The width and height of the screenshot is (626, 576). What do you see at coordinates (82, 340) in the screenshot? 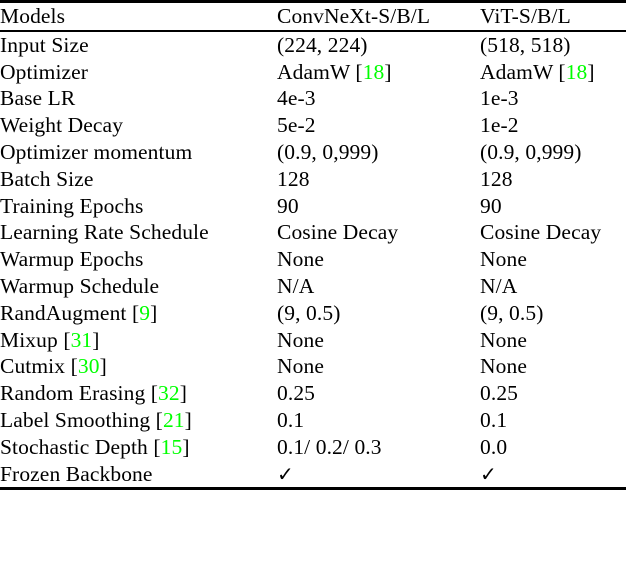
I see `citation-number: 31` at bounding box center [82, 340].